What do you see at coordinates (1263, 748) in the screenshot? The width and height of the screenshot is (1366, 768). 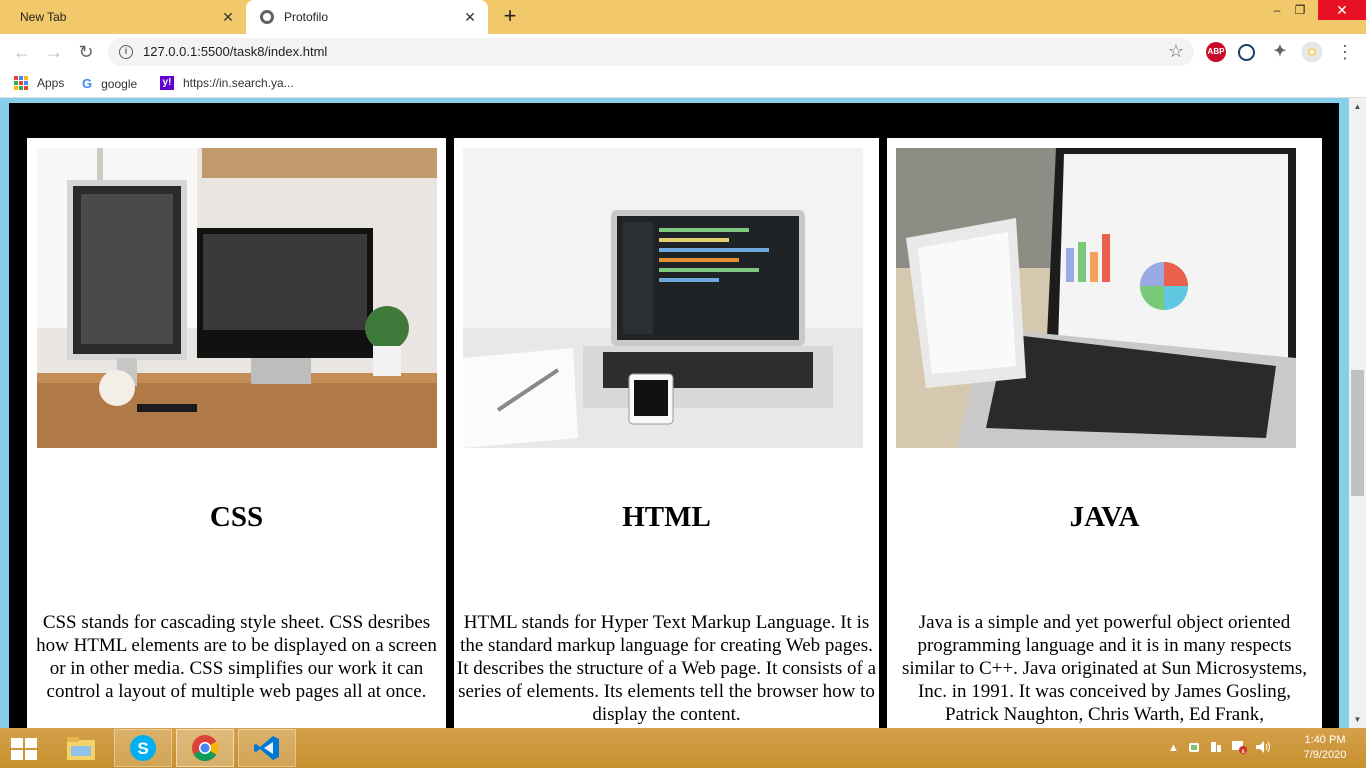 I see `volume-icon` at bounding box center [1263, 748].